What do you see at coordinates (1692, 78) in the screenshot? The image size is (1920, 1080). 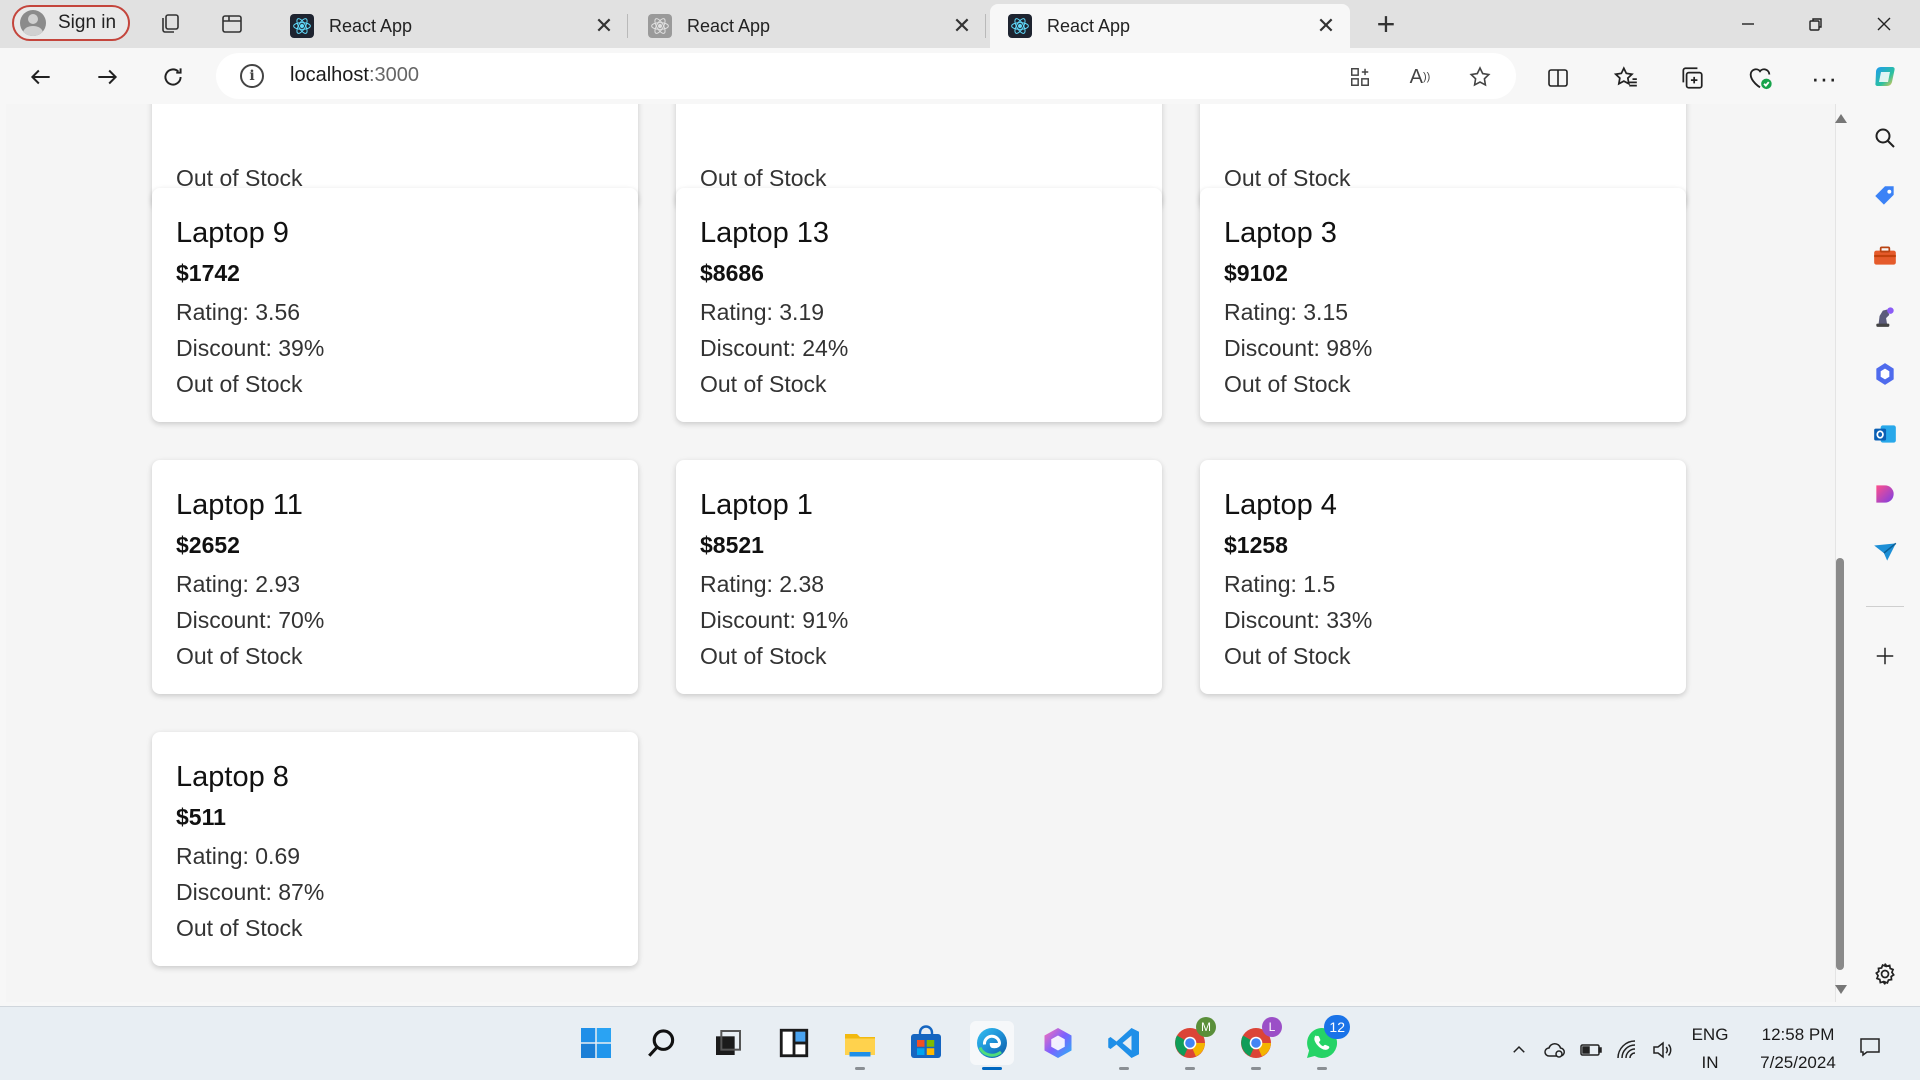 I see `collections-icon` at bounding box center [1692, 78].